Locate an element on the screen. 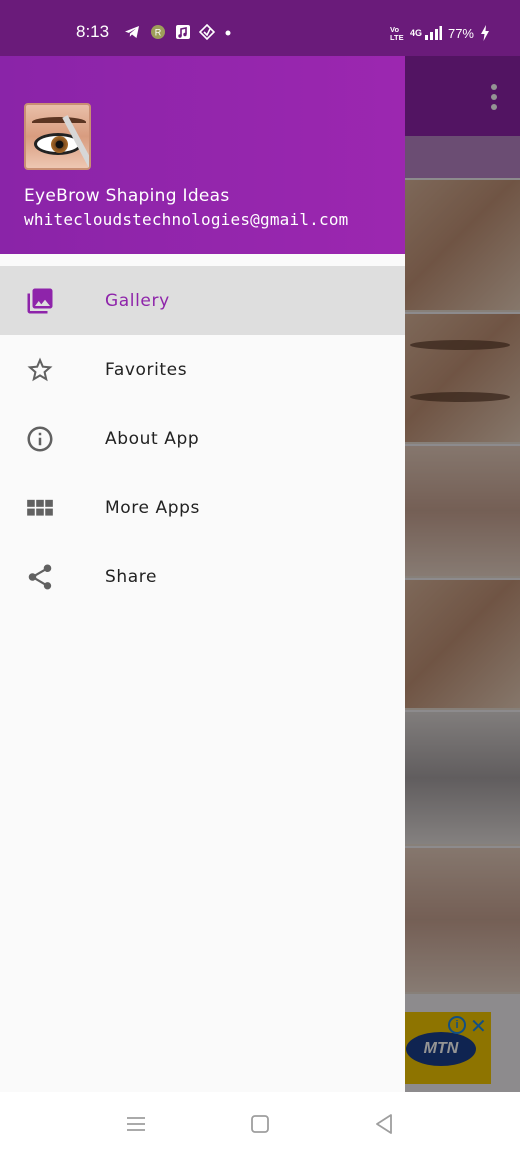  battery-percent: 77% is located at coordinates (460, 33).